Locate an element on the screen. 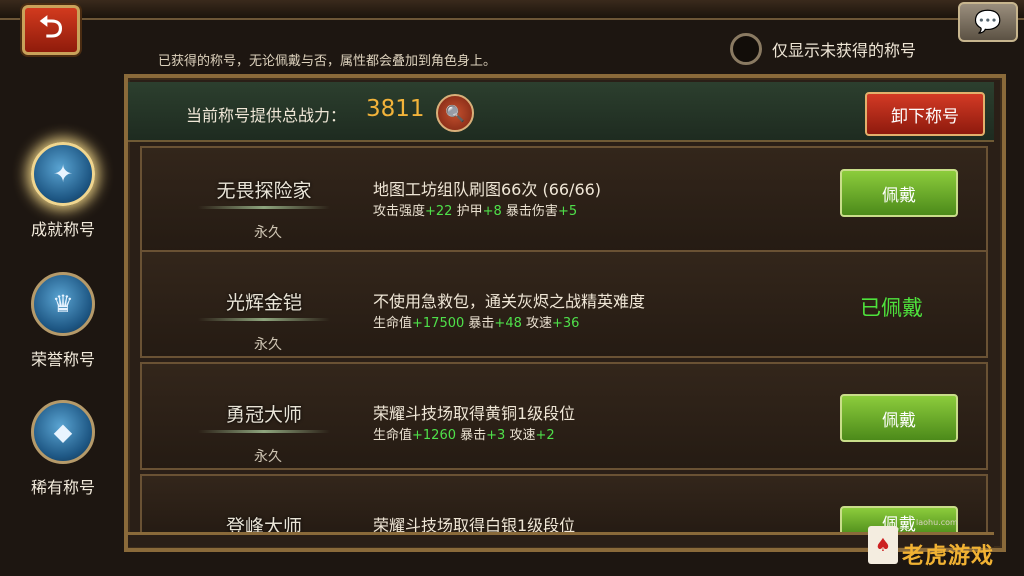 The image size is (1024, 576). title-badge: 勇冠大师 is located at coordinates (264, 416).